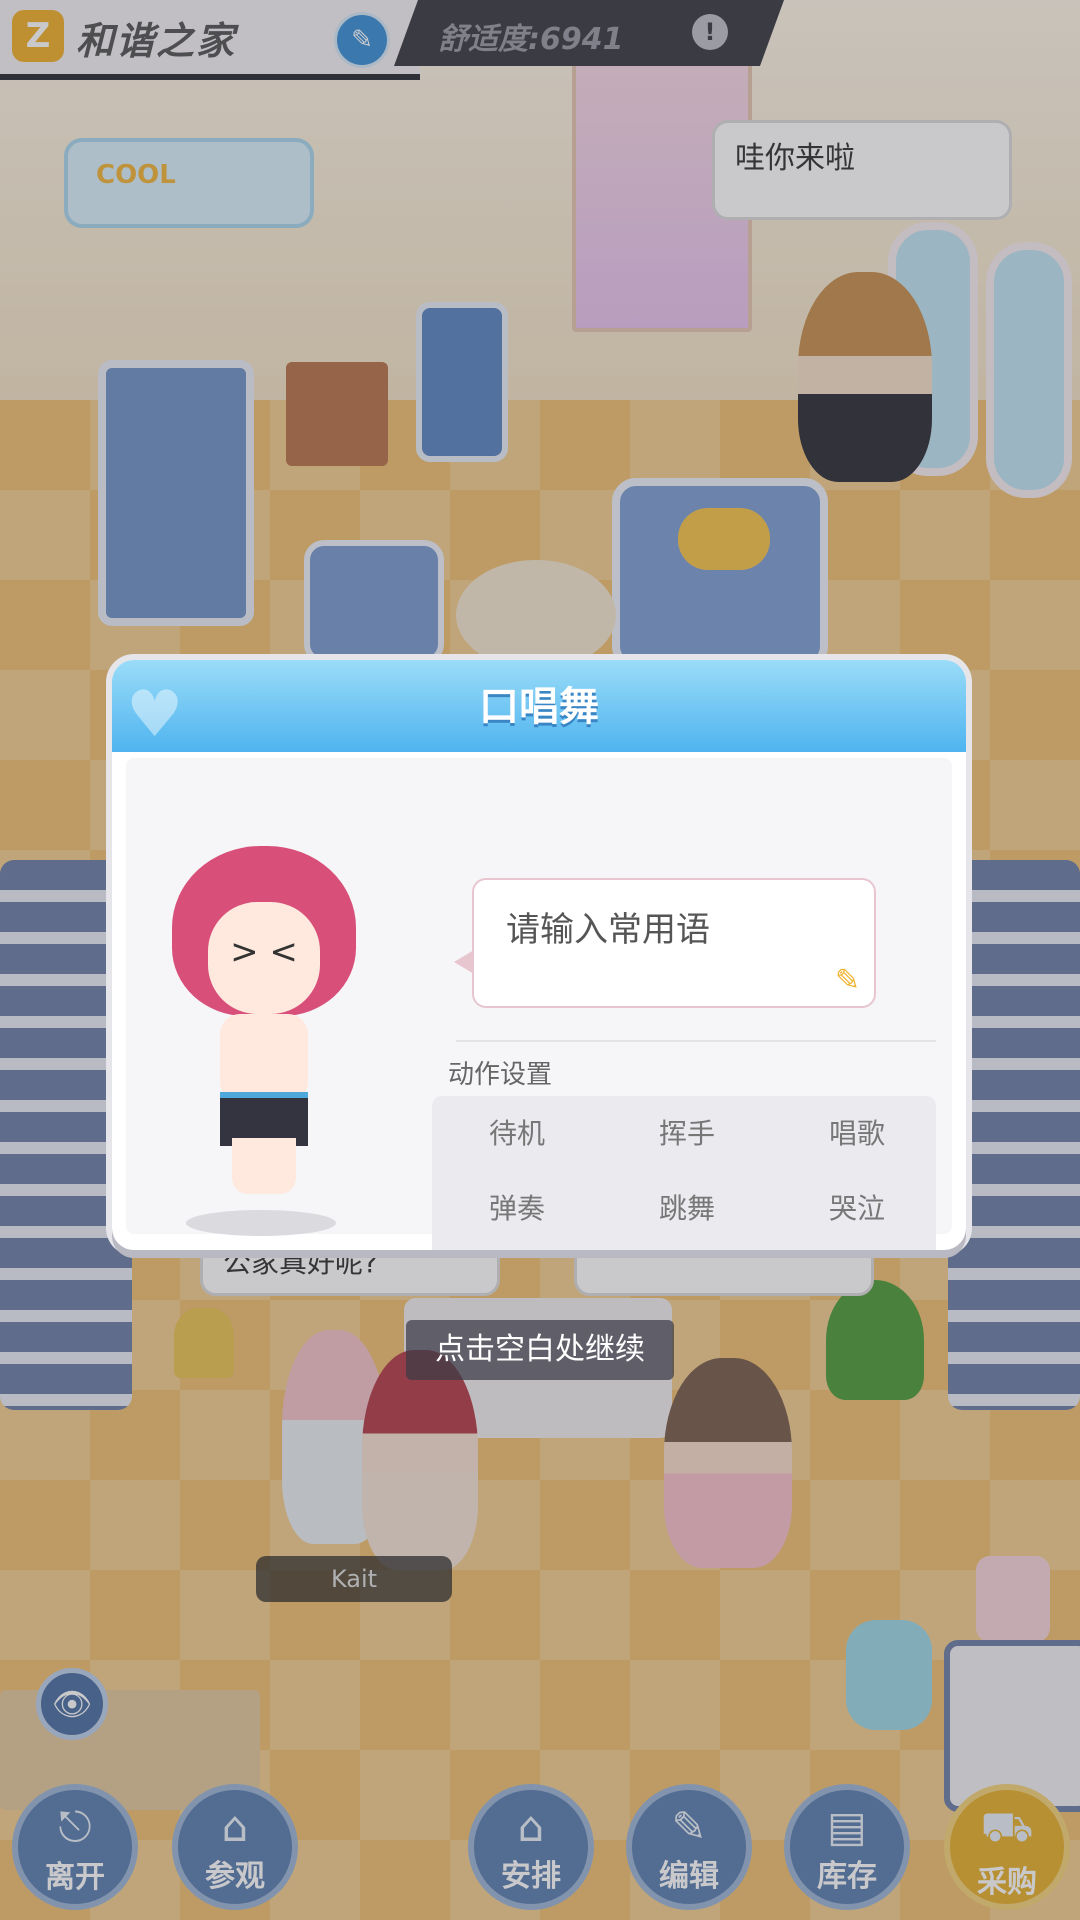 The image size is (1080, 1920). What do you see at coordinates (264, 1058) in the screenshot?
I see `avatar-torso` at bounding box center [264, 1058].